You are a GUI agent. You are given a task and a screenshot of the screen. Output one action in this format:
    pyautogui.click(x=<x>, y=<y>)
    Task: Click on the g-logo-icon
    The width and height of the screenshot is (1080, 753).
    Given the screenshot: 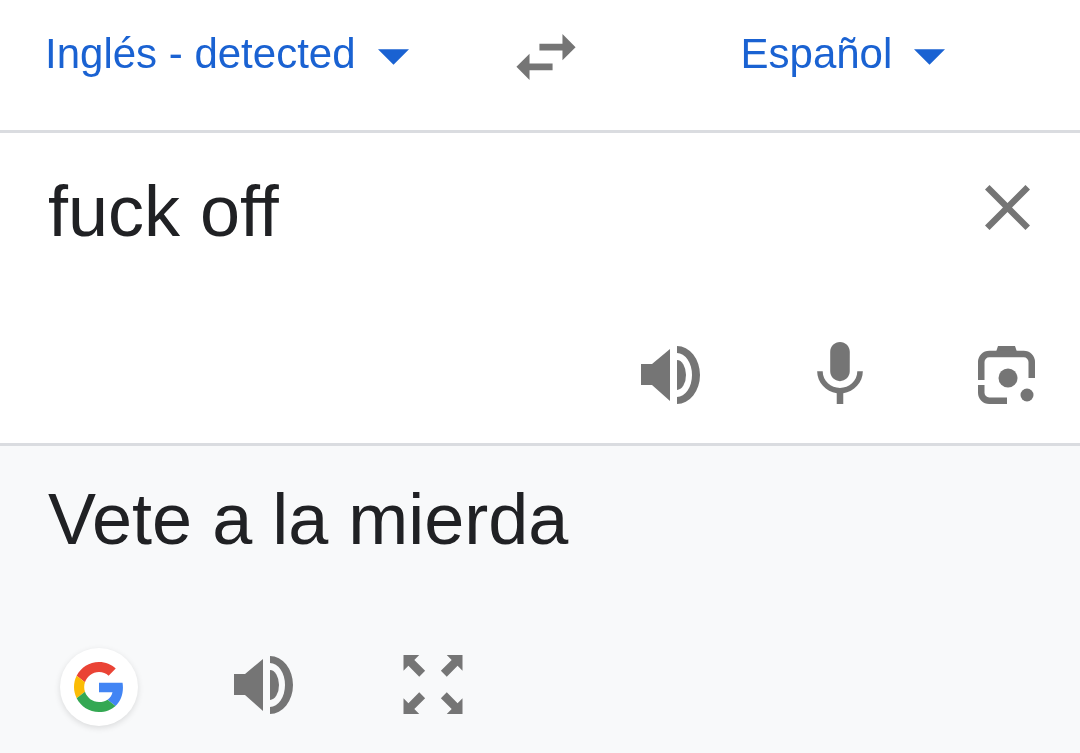 What is the action you would take?
    pyautogui.click(x=99, y=687)
    